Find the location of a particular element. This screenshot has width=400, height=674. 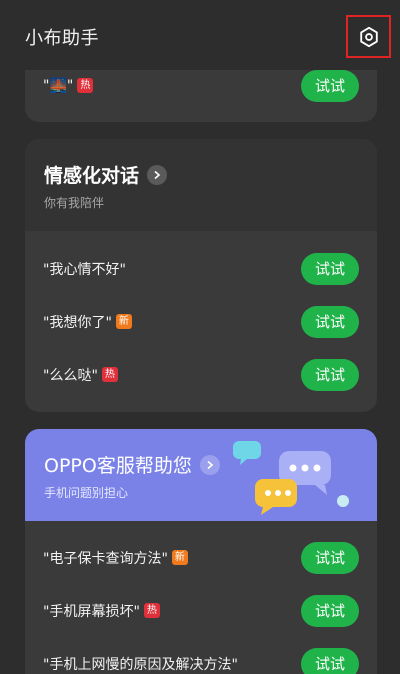

suggestion-text: "手机上网慢的原因及解决方法" is located at coordinates (140, 664).